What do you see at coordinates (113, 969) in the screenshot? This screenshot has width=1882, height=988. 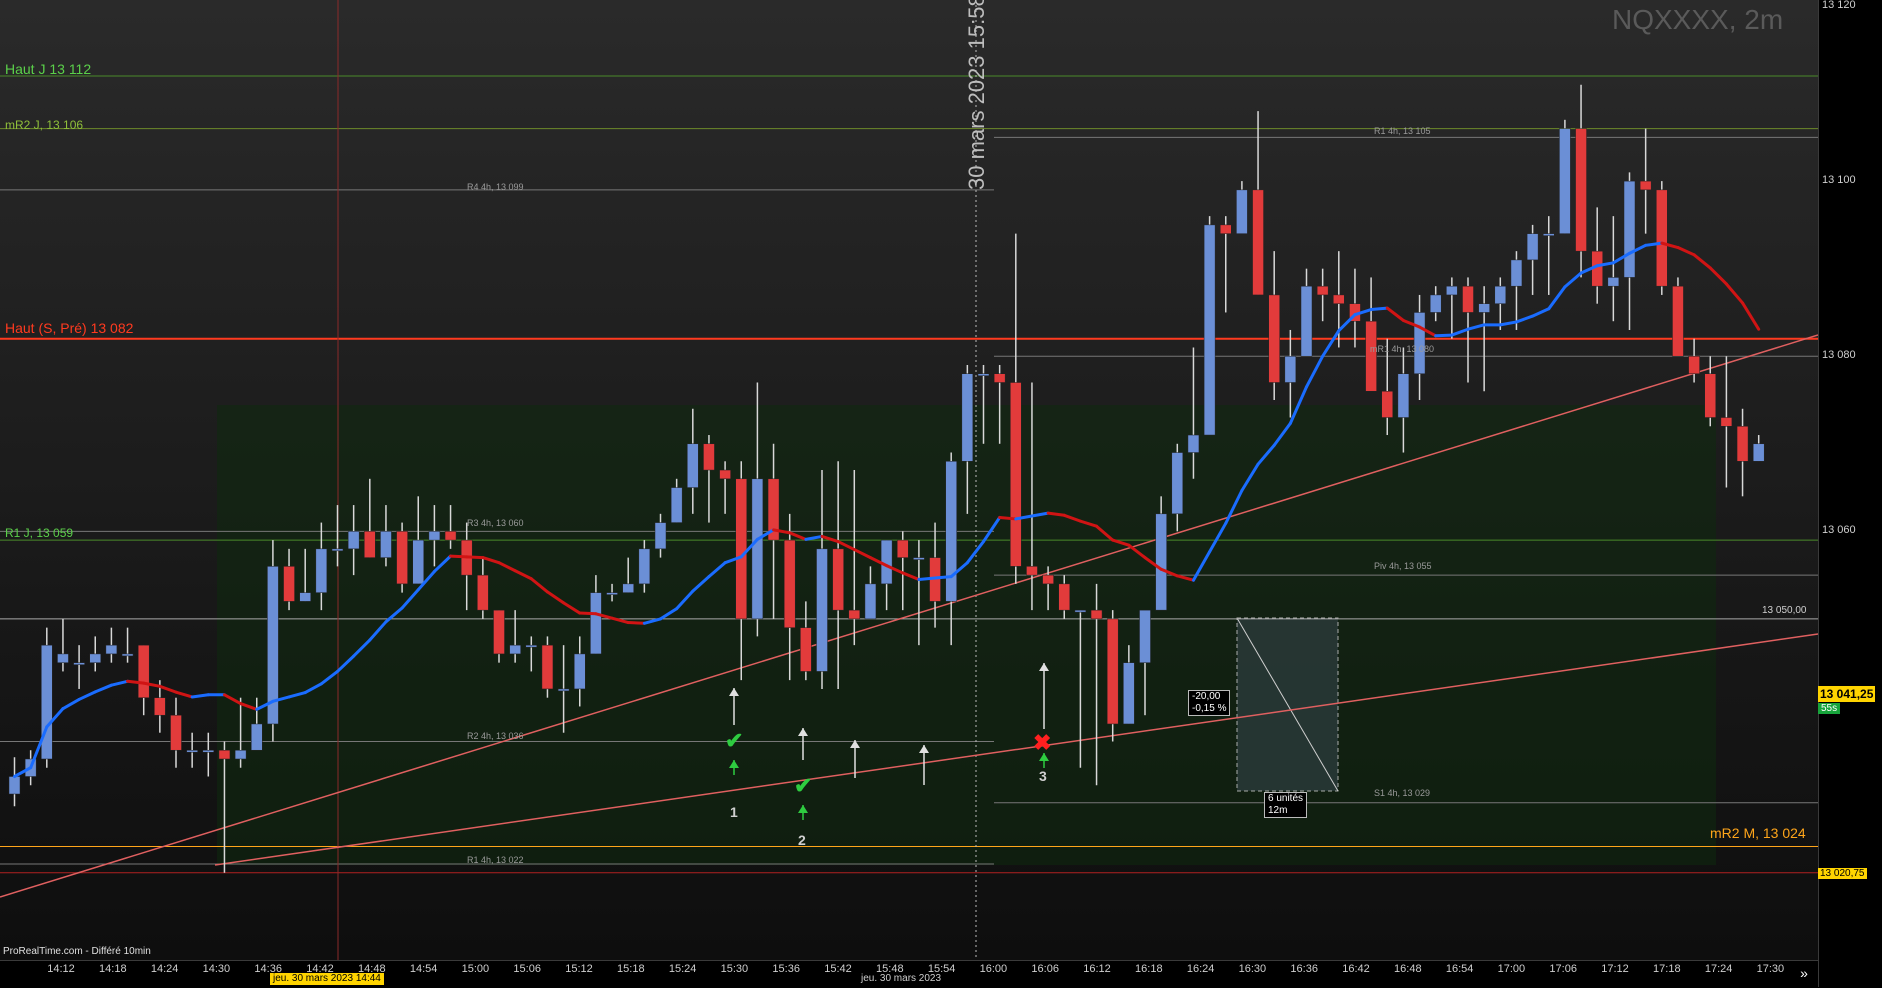 I see `time-tick-1: 14:18` at bounding box center [113, 969].